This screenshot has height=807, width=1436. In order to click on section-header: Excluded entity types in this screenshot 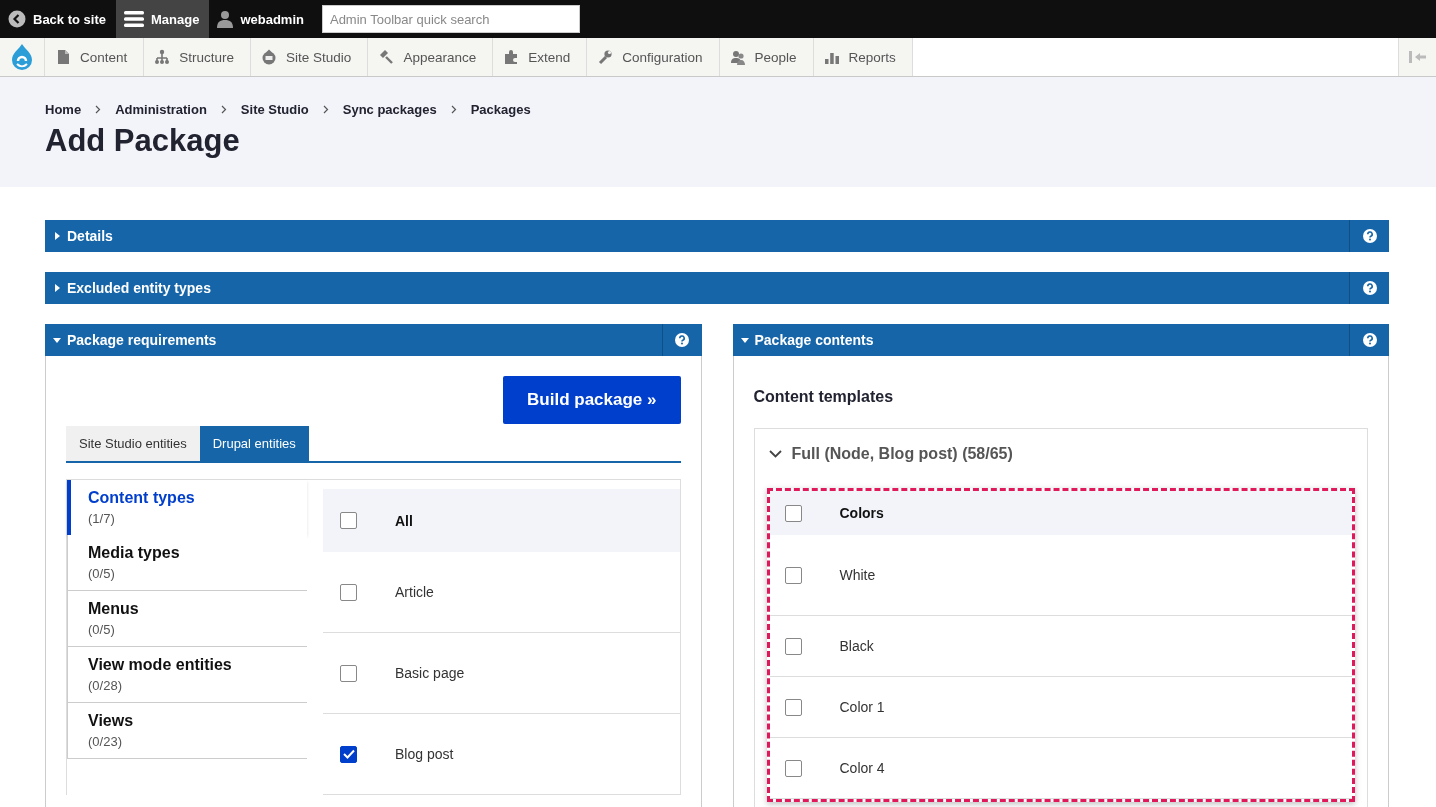, I will do `click(717, 288)`.